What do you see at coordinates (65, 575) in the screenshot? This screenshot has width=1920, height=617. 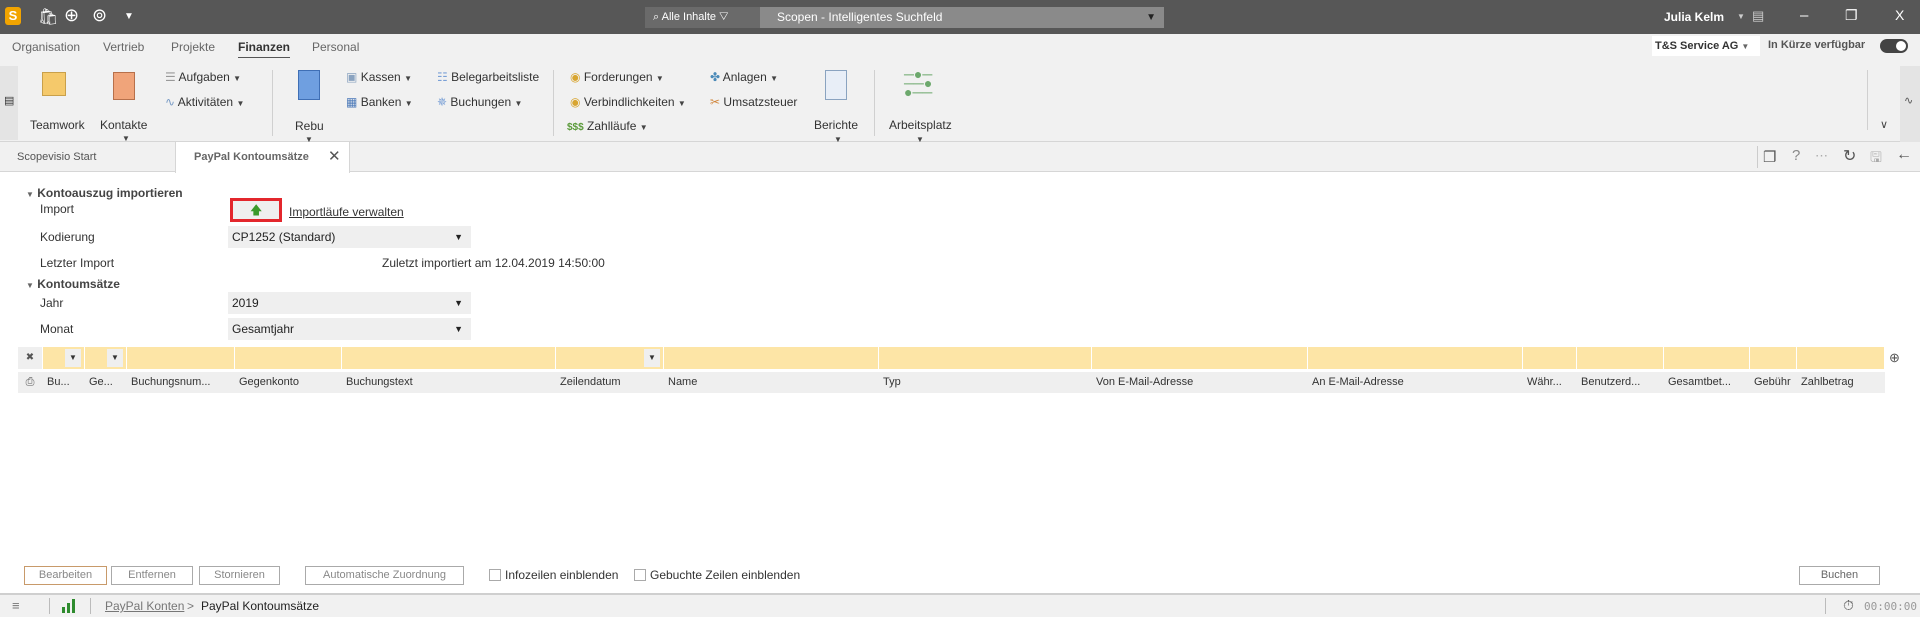 I see `bearbeiten-button: Bearbeiten` at bounding box center [65, 575].